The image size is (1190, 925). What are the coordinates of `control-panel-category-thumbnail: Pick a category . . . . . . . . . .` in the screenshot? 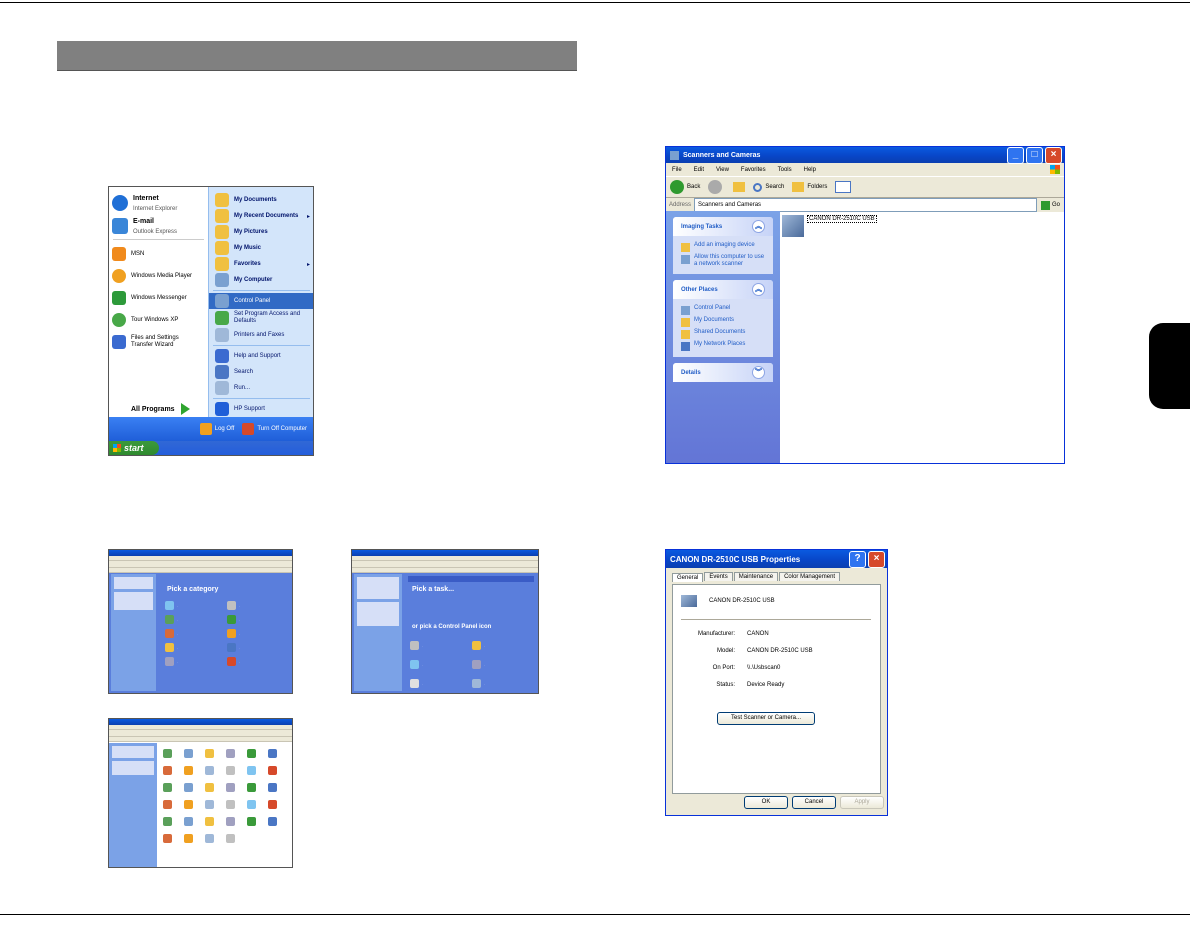 It's located at (200, 621).